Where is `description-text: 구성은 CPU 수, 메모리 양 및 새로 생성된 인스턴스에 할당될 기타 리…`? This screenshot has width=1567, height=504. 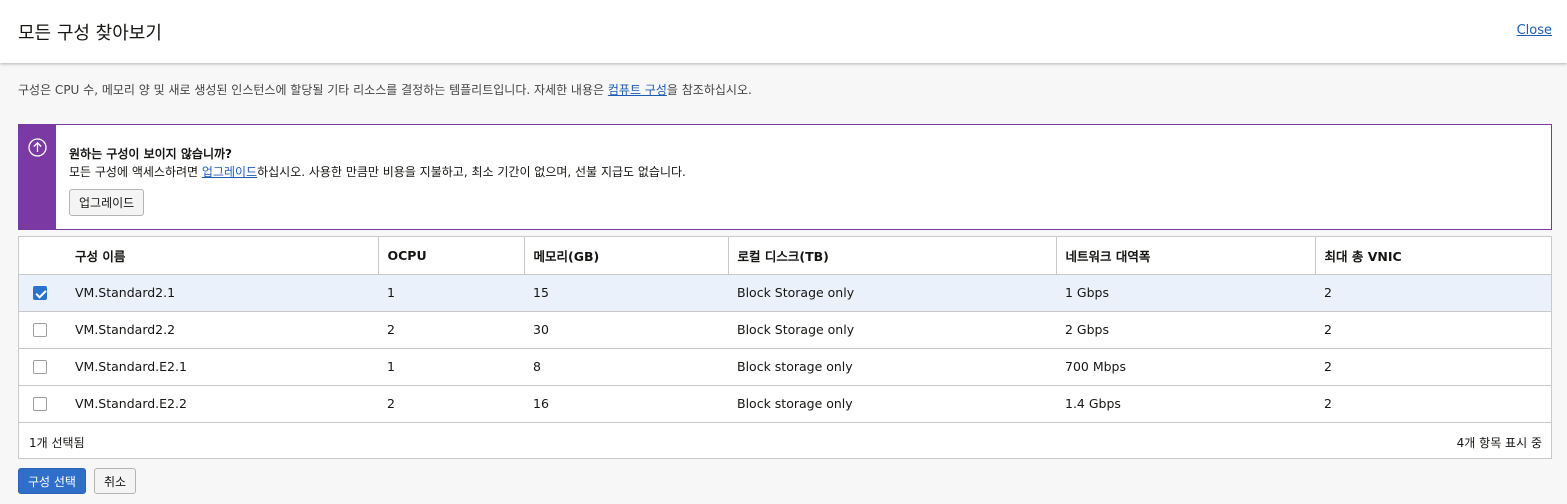 description-text: 구성은 CPU 수, 메모리 양 및 새로 생성된 인스턴스에 할당될 기타 리… is located at coordinates (313, 90).